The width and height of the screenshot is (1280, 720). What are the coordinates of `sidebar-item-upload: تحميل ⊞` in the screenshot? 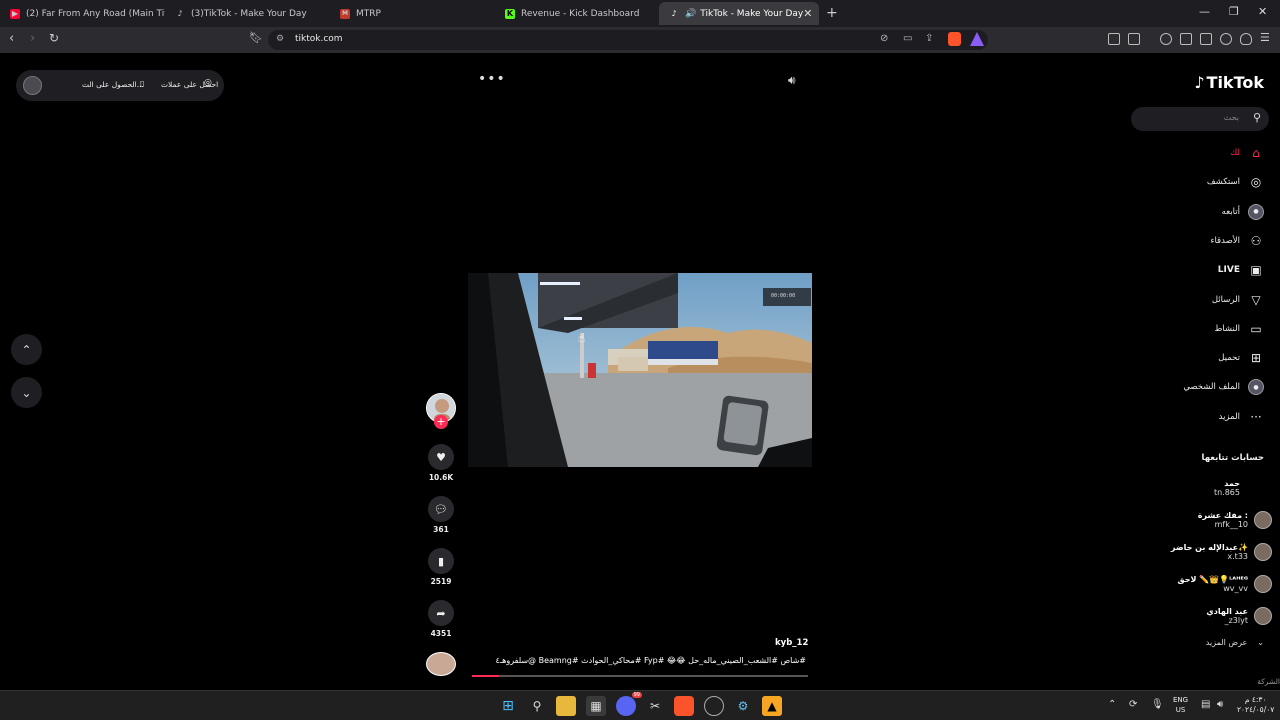 It's located at (1241, 358).